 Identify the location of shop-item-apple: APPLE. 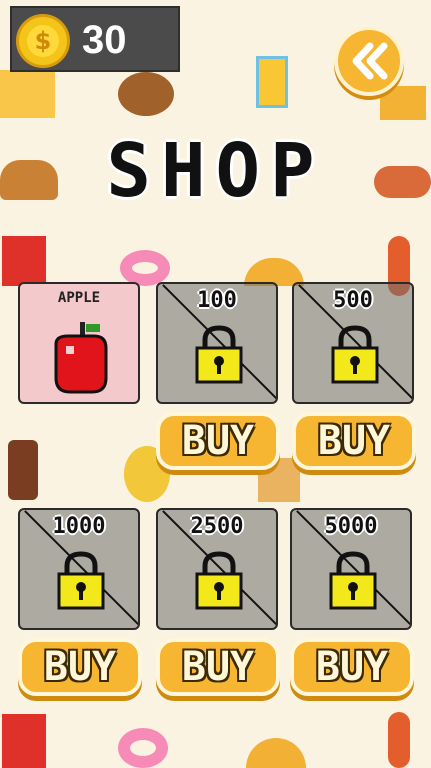
(79, 343).